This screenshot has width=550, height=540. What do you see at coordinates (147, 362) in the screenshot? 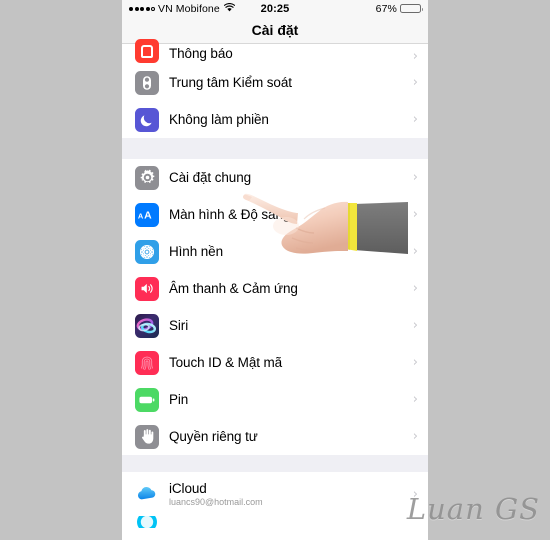
I see `fingerprint-icon` at bounding box center [147, 362].